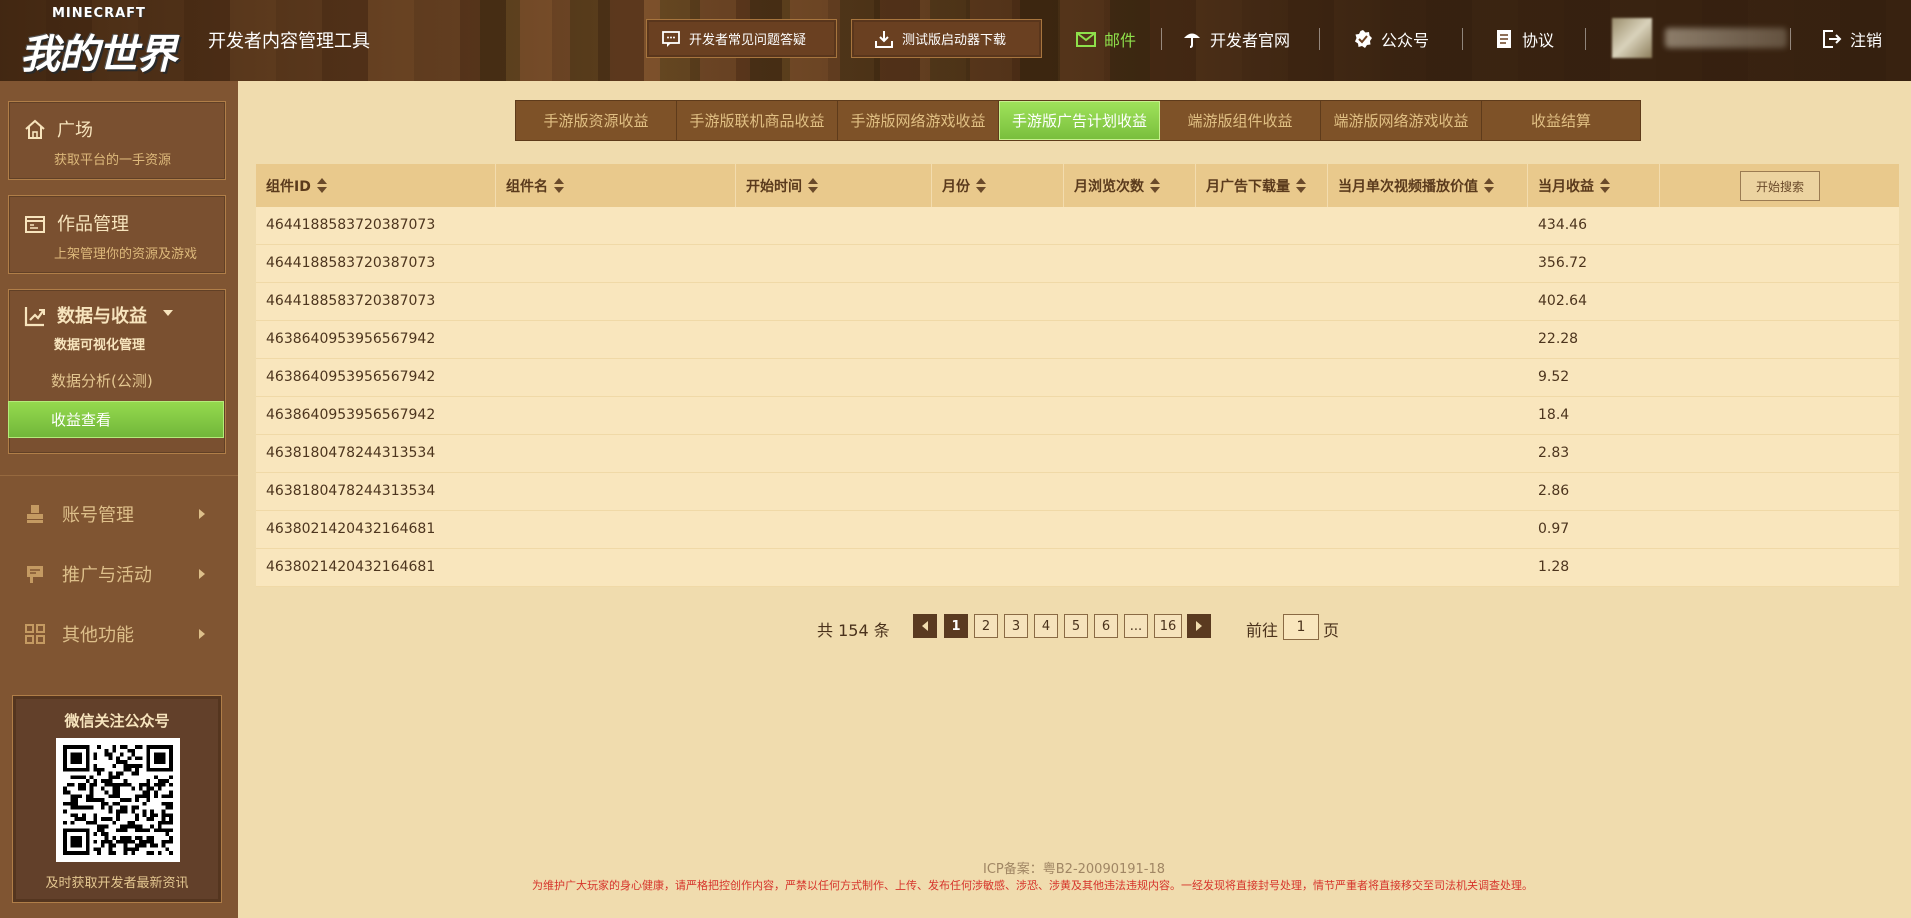  I want to click on tab-mobile-network-game: 手游版网络游戏收益, so click(918, 120).